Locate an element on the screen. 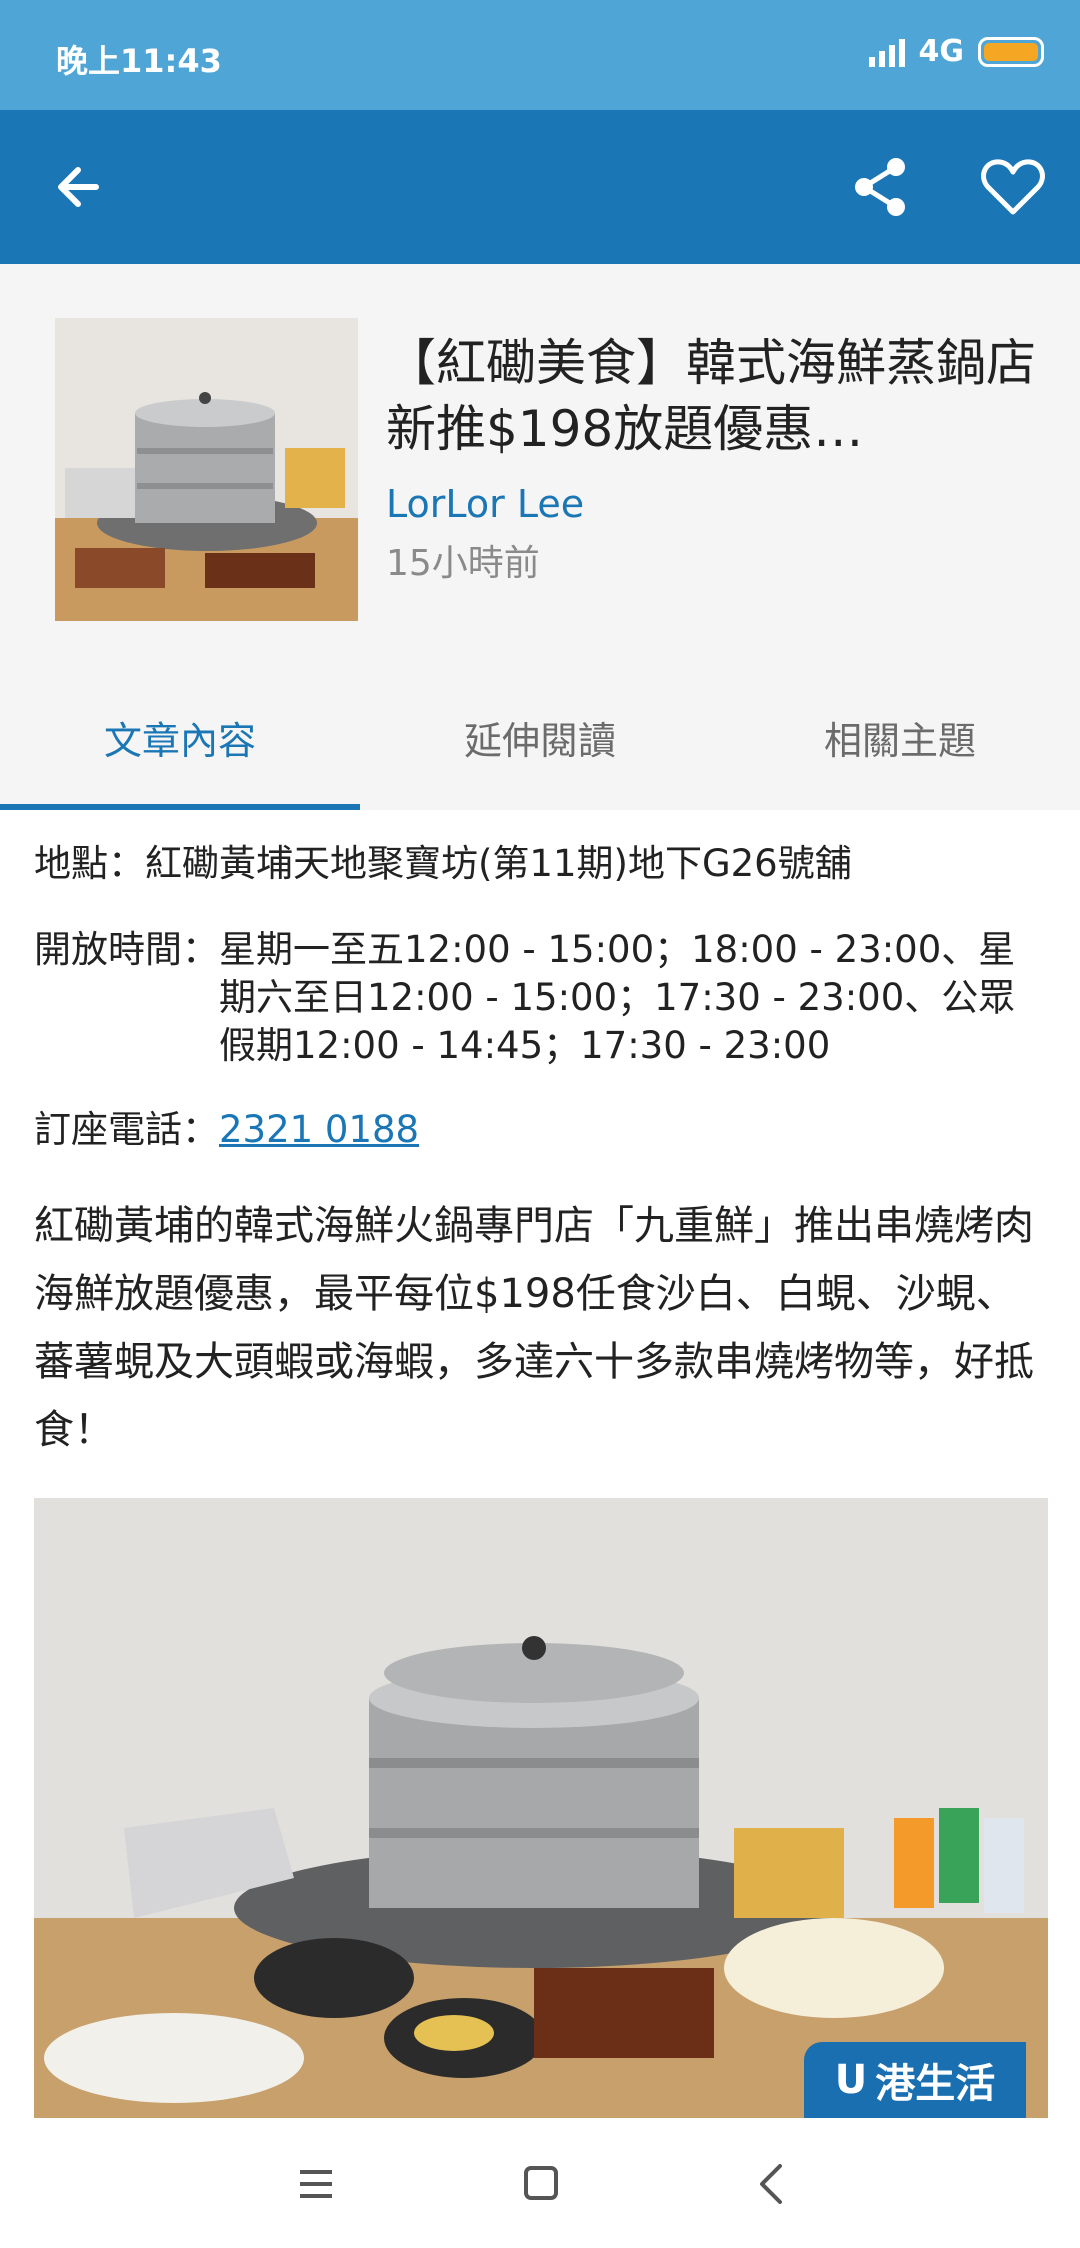  status-time: 晚上11:43 is located at coordinates (139, 61).